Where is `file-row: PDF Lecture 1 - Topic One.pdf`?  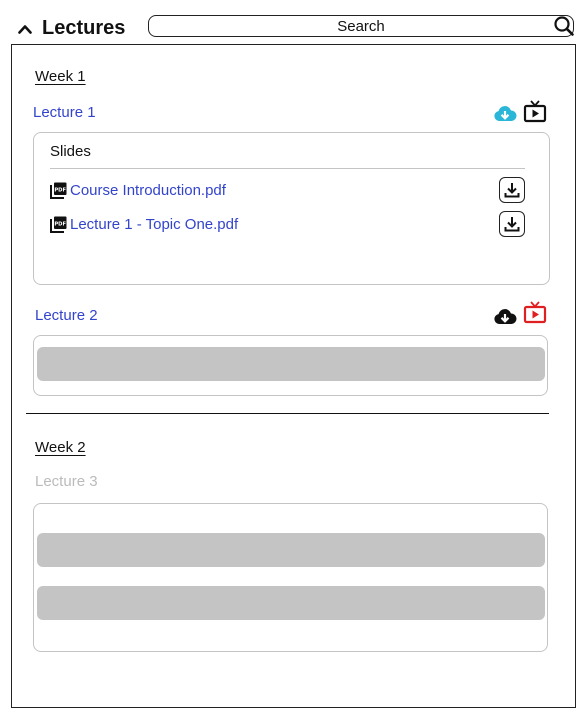 file-row: PDF Lecture 1 - Topic One.pdf is located at coordinates (287, 225).